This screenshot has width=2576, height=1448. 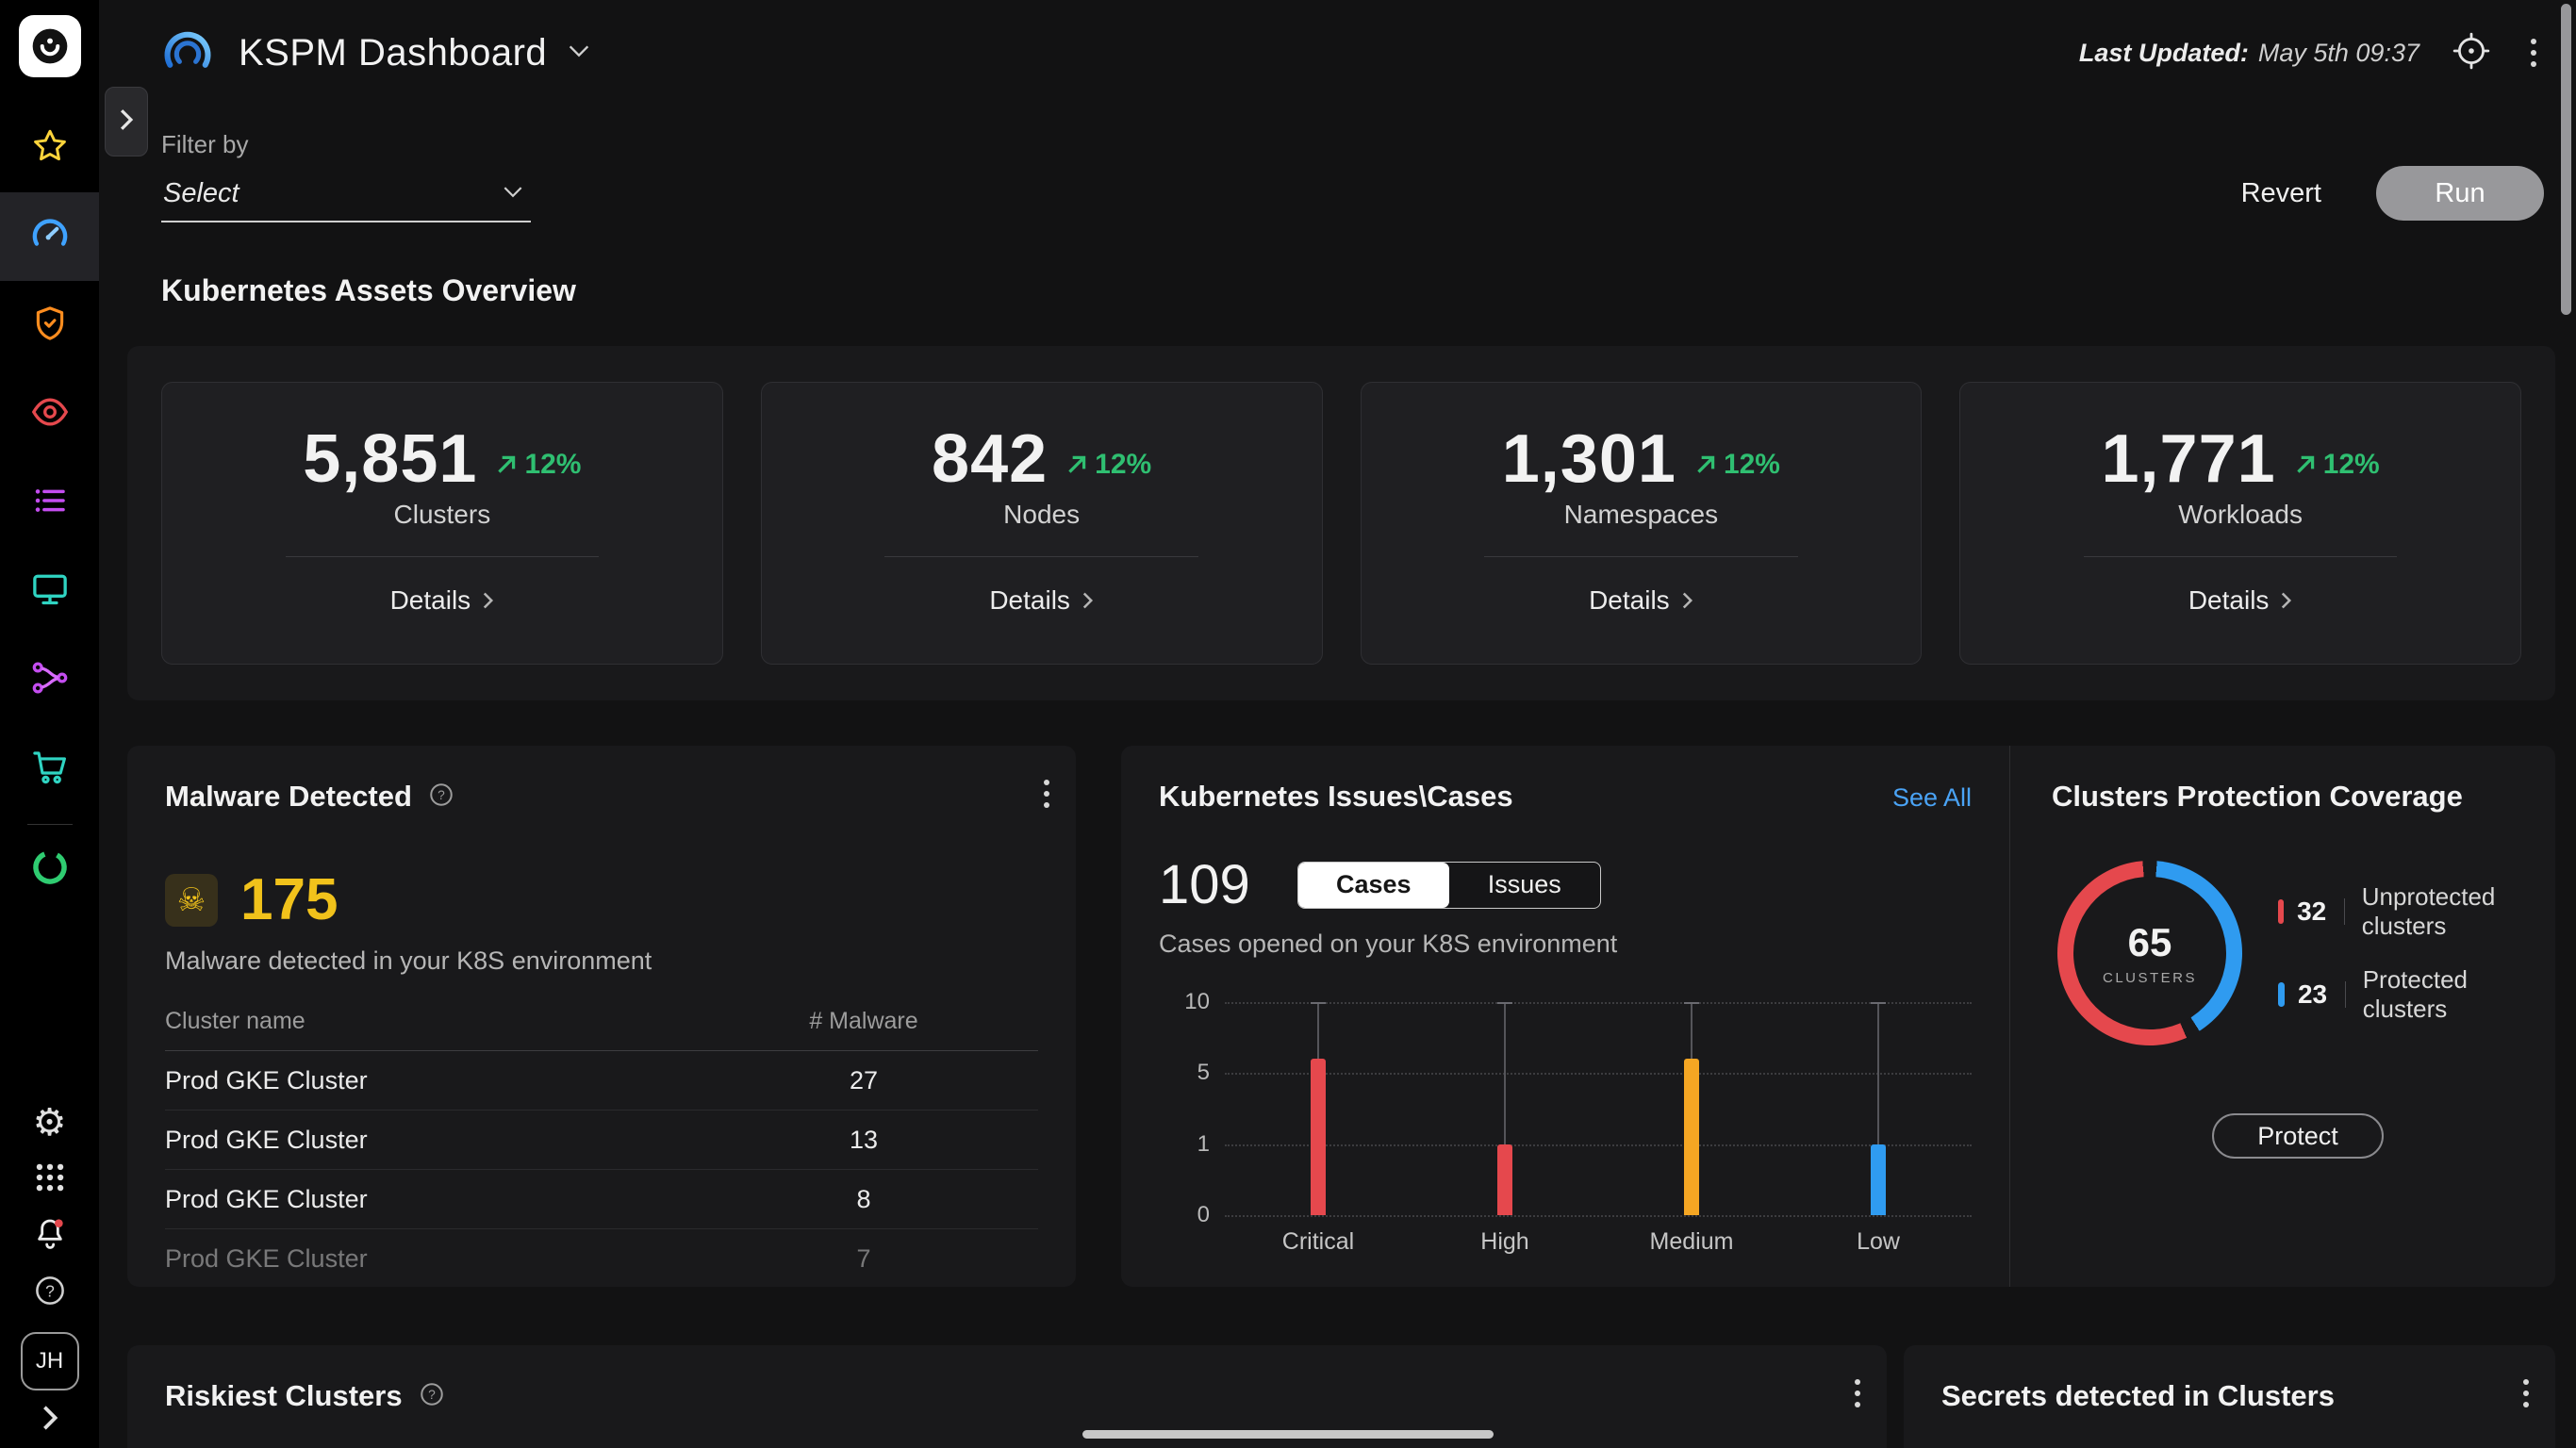 I want to click on shield-icon, so click(x=50, y=326).